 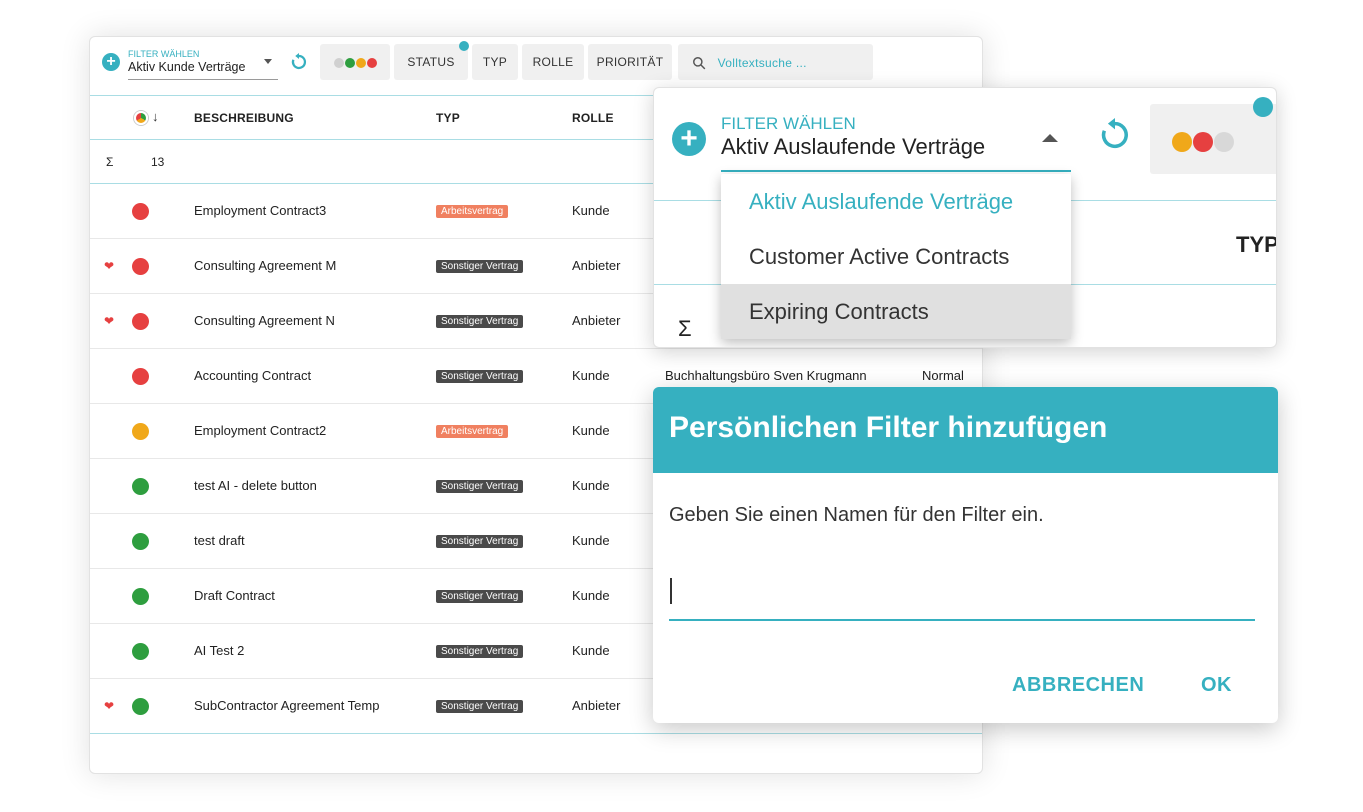 I want to click on status-filter-chip, so click(x=355, y=62).